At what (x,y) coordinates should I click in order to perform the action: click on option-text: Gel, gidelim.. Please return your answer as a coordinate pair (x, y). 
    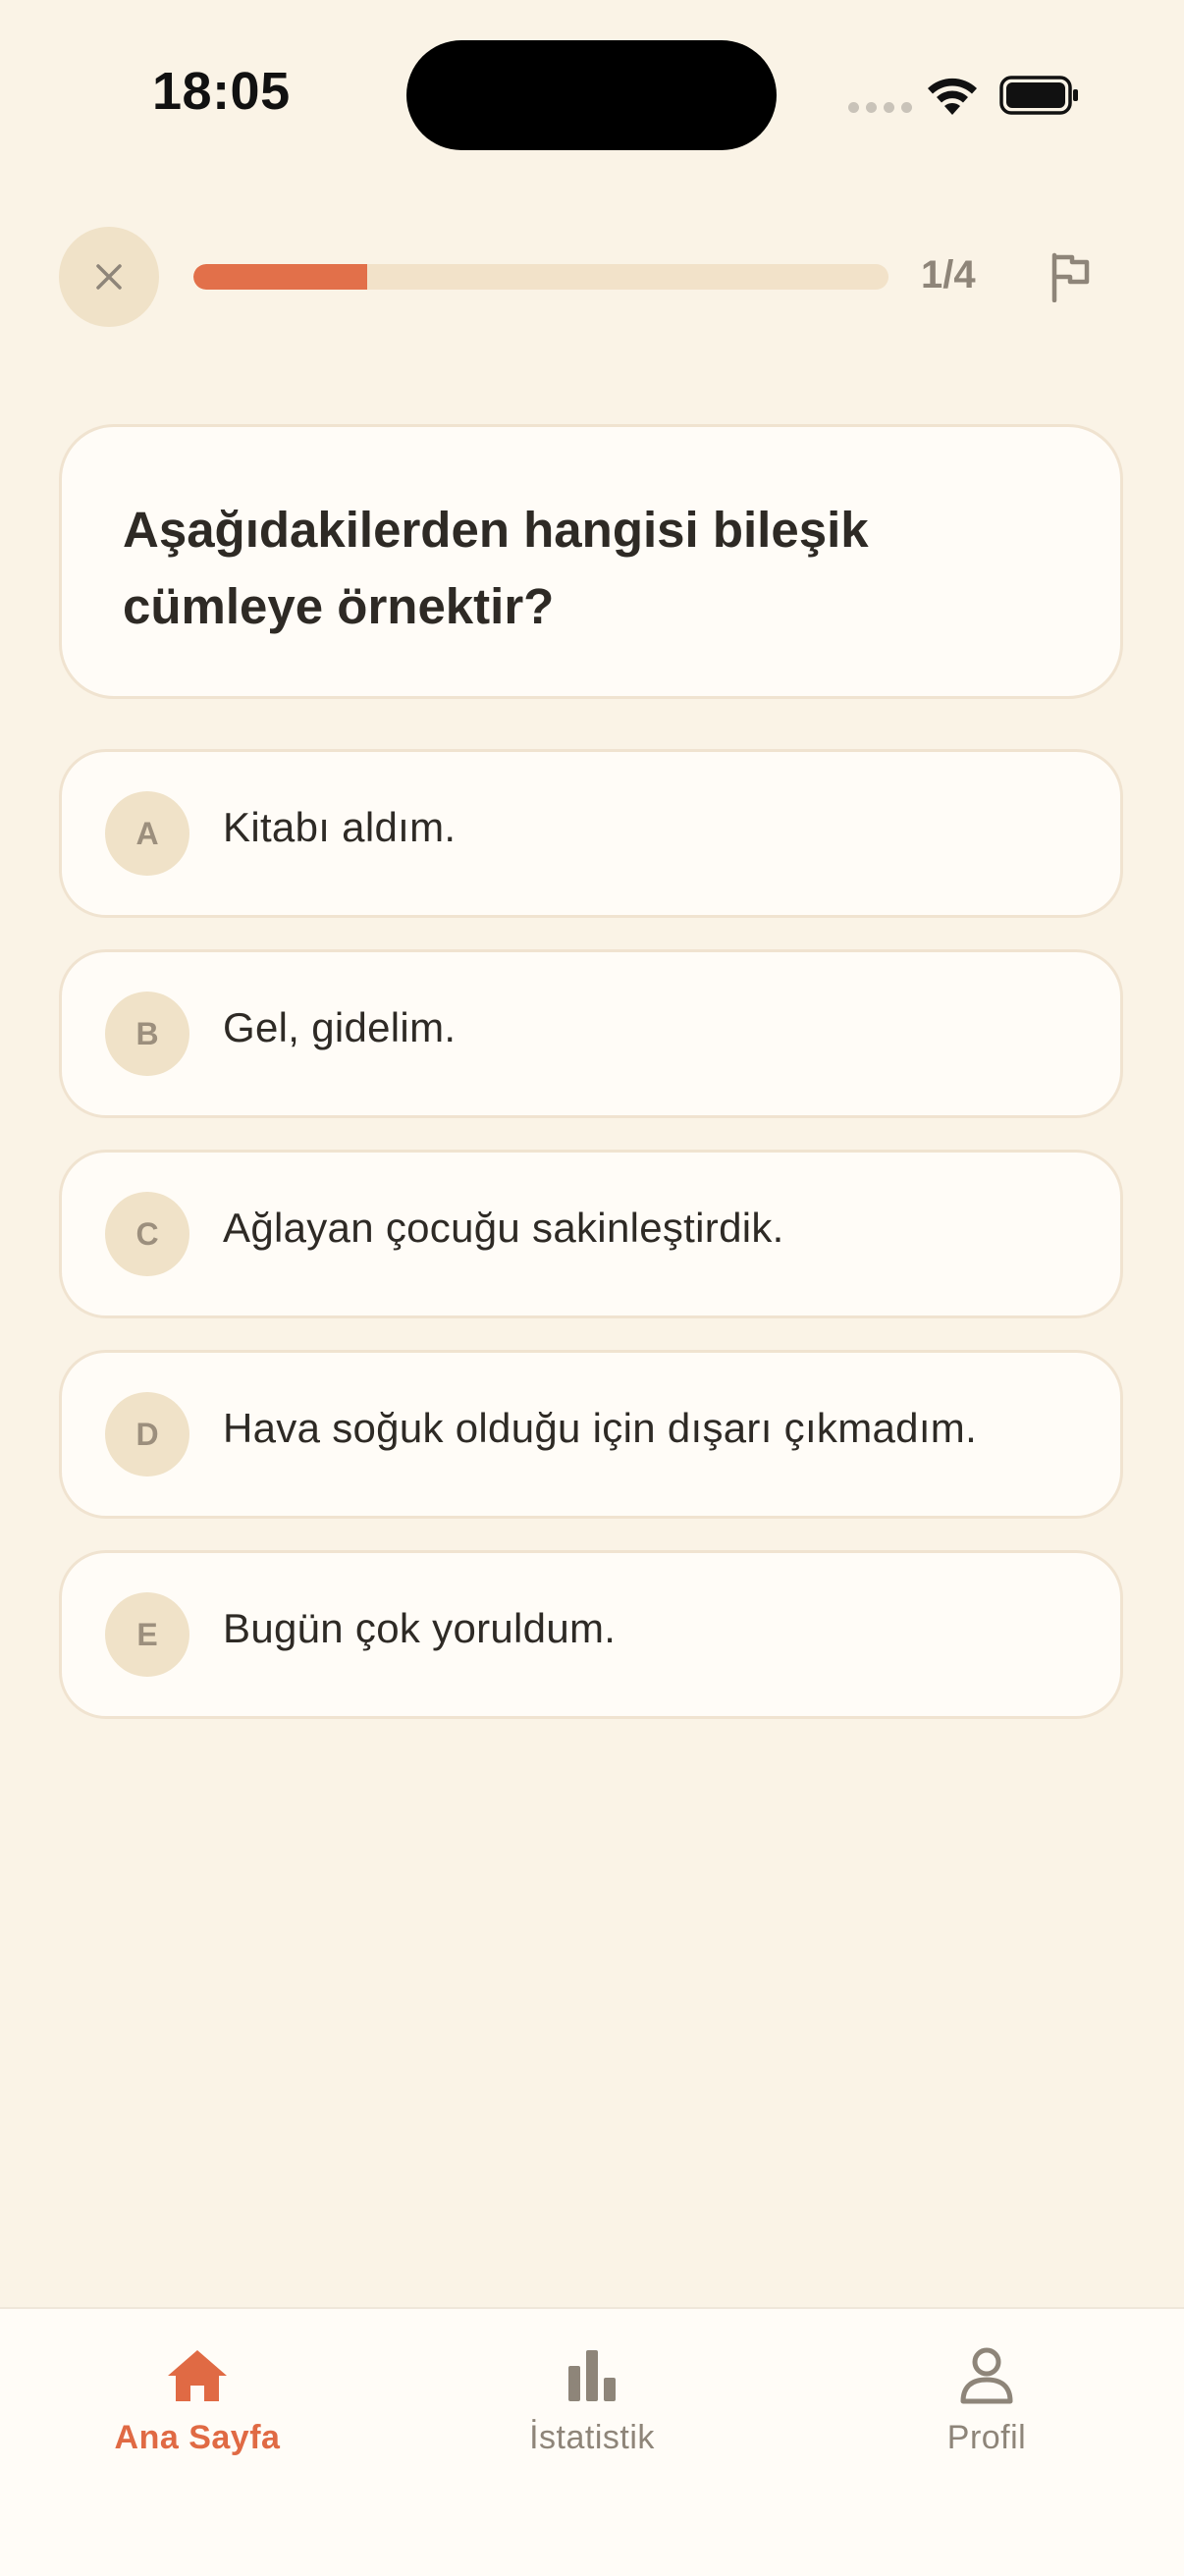
    Looking at the image, I should click on (340, 1027).